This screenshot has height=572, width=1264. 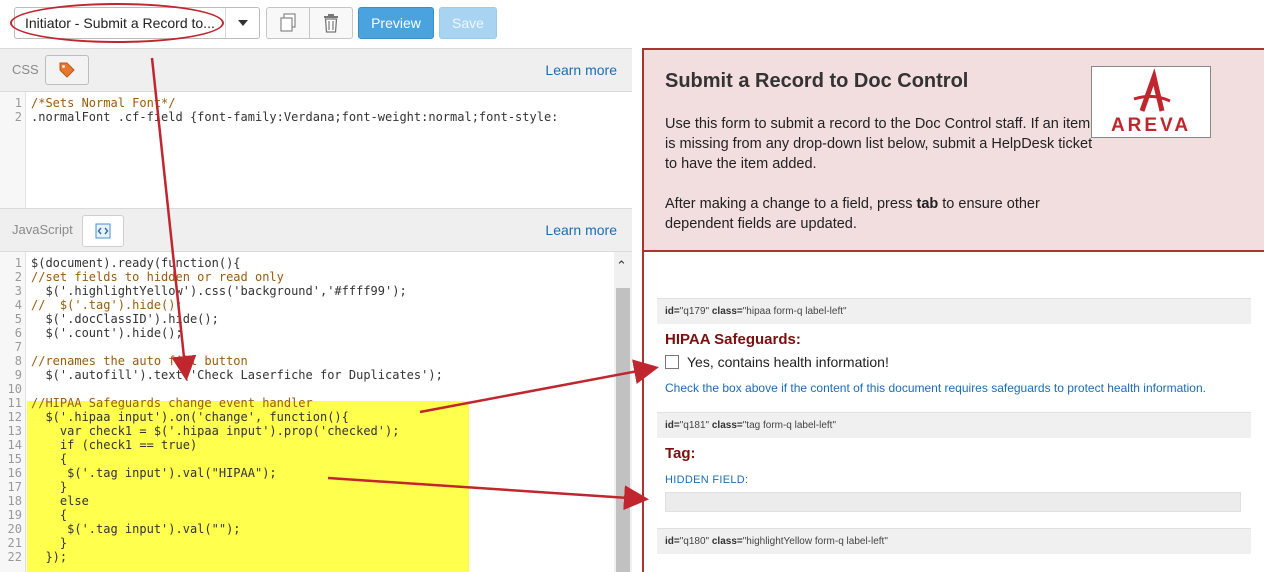 I want to click on css-section-header: CSS Learn more, so click(x=316, y=70).